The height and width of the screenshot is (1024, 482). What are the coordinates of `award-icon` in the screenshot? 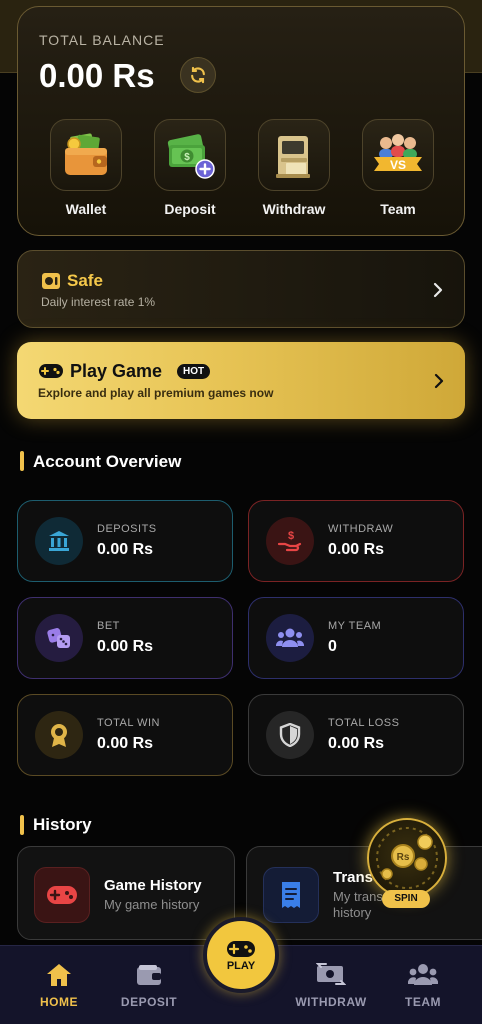 It's located at (59, 735).